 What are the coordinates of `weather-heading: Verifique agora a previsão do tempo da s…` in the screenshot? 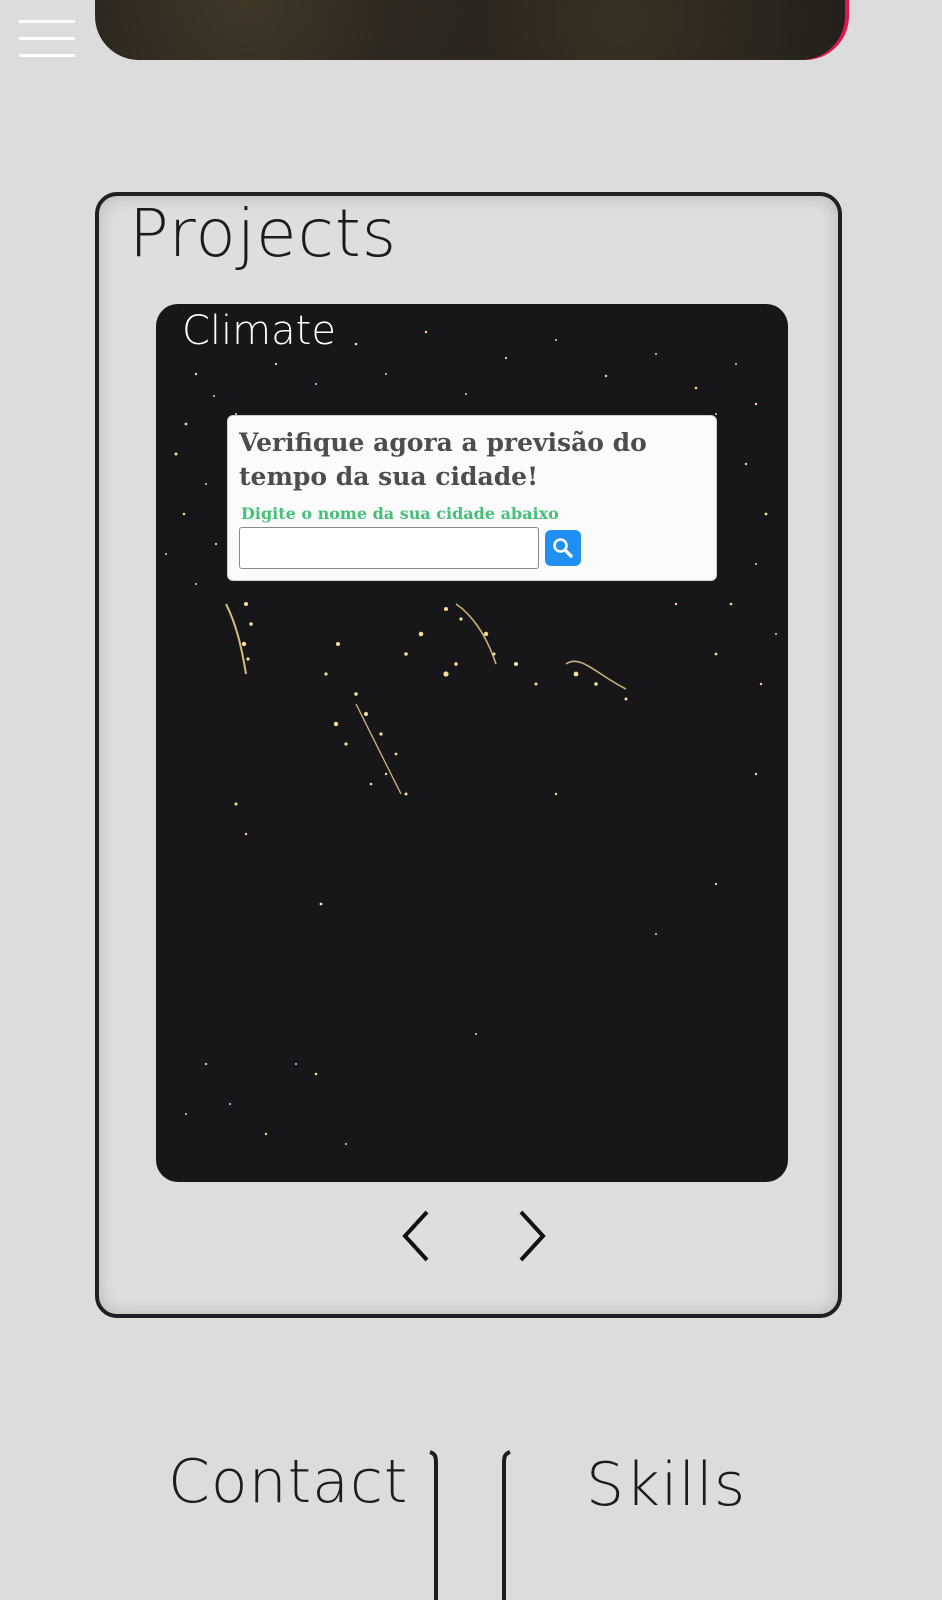 It's located at (443, 459).